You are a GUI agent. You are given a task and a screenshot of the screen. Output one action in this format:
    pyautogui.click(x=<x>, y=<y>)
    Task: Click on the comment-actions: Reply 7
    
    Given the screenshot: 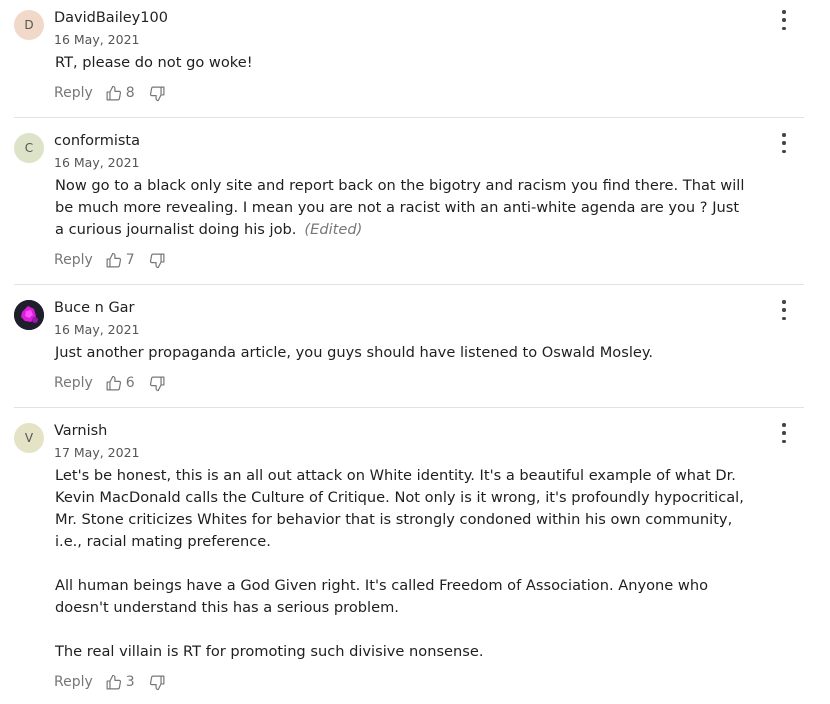 What is the action you would take?
    pyautogui.click(x=110, y=260)
    